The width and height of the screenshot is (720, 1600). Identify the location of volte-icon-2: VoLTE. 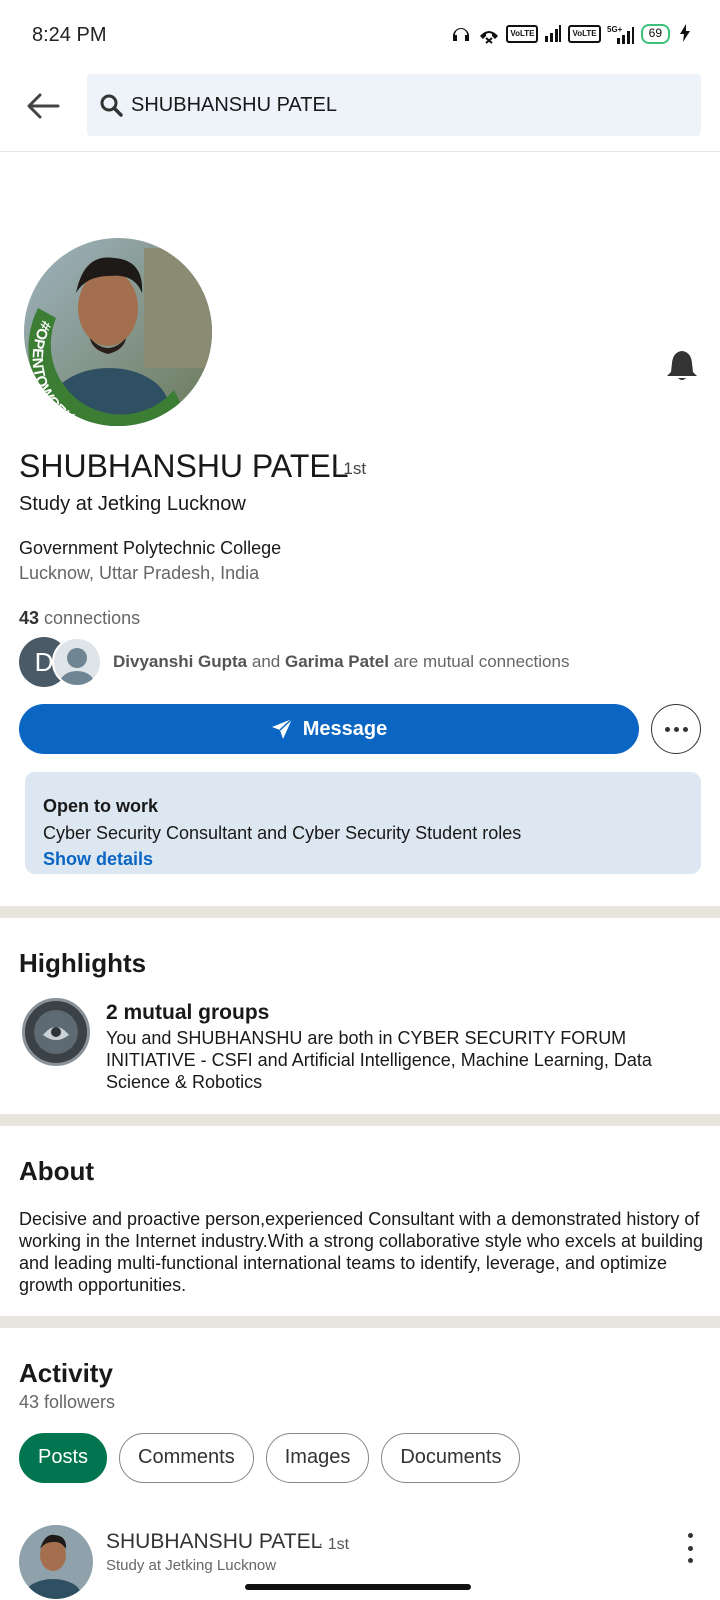
(584, 34).